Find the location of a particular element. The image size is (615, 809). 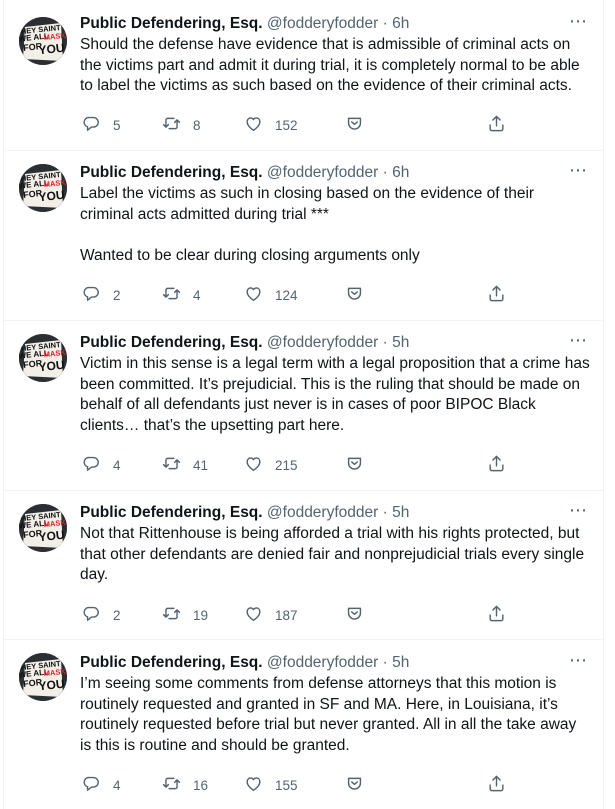

like-count: 124 is located at coordinates (286, 295).